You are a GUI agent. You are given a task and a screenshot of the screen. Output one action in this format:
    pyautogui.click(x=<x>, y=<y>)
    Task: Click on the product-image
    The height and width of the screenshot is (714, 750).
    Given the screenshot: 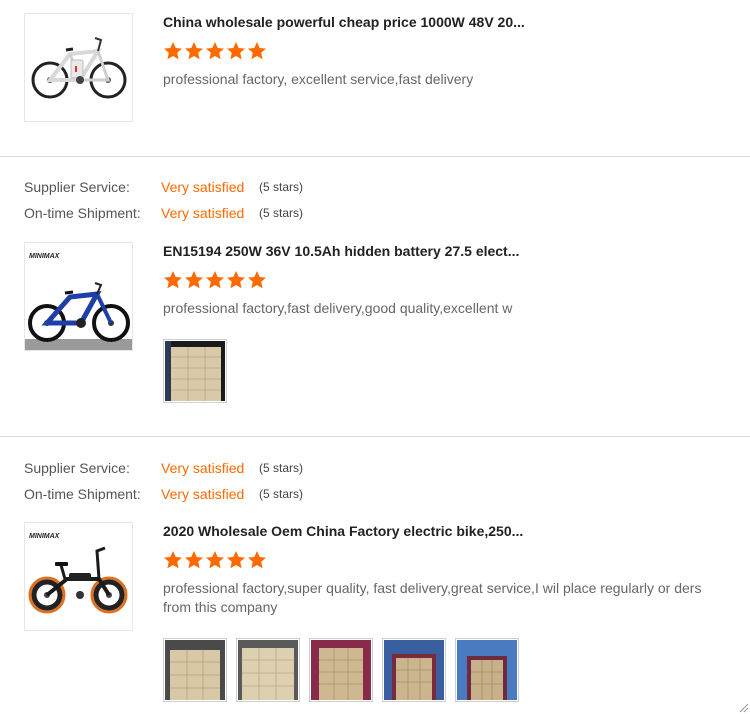 What is the action you would take?
    pyautogui.click(x=78, y=67)
    